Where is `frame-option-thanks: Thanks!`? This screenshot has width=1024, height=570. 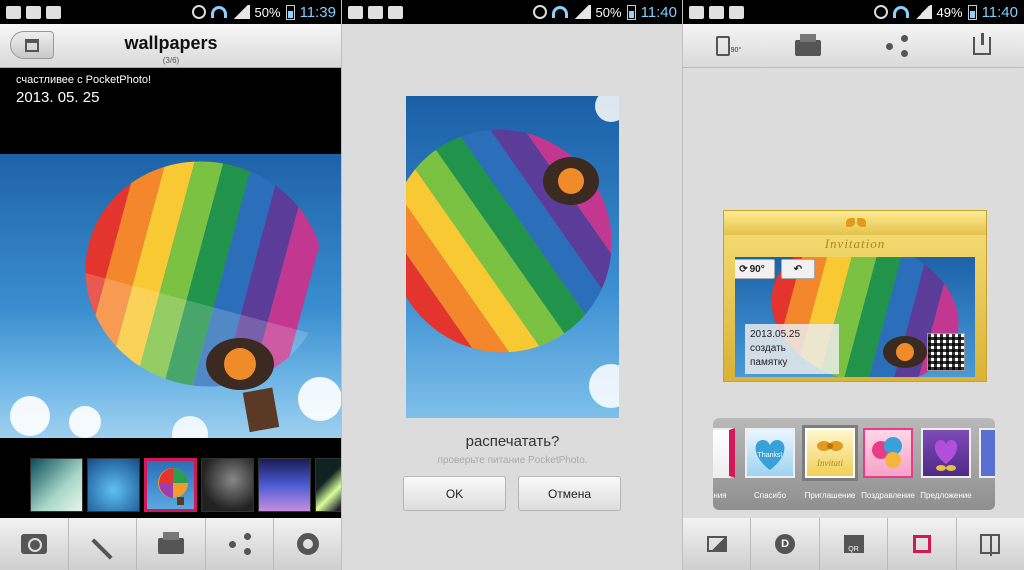
frame-option-thanks: Thanks! is located at coordinates (770, 453).